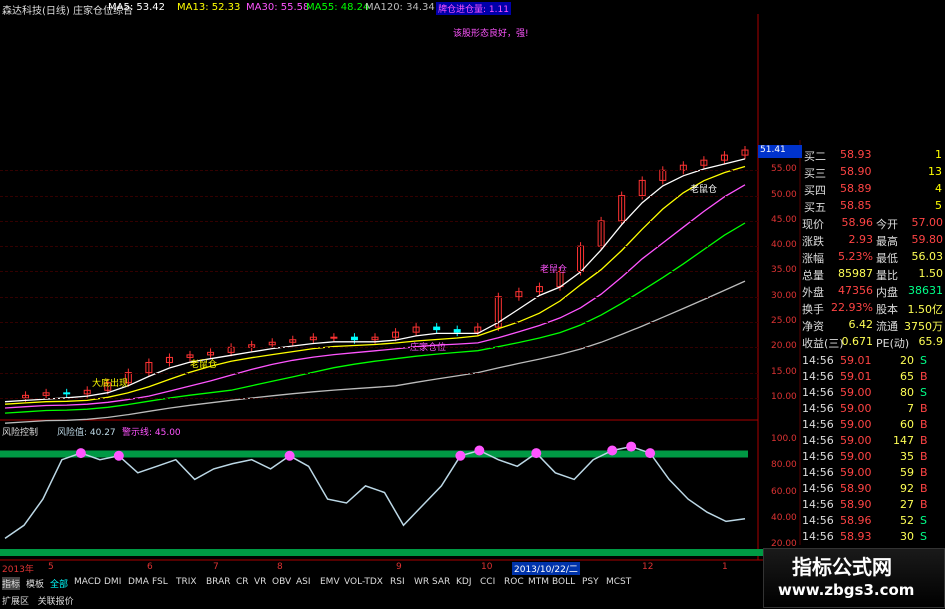  Describe the element at coordinates (421, 582) in the screenshot. I see `tab-wr: WR` at that location.